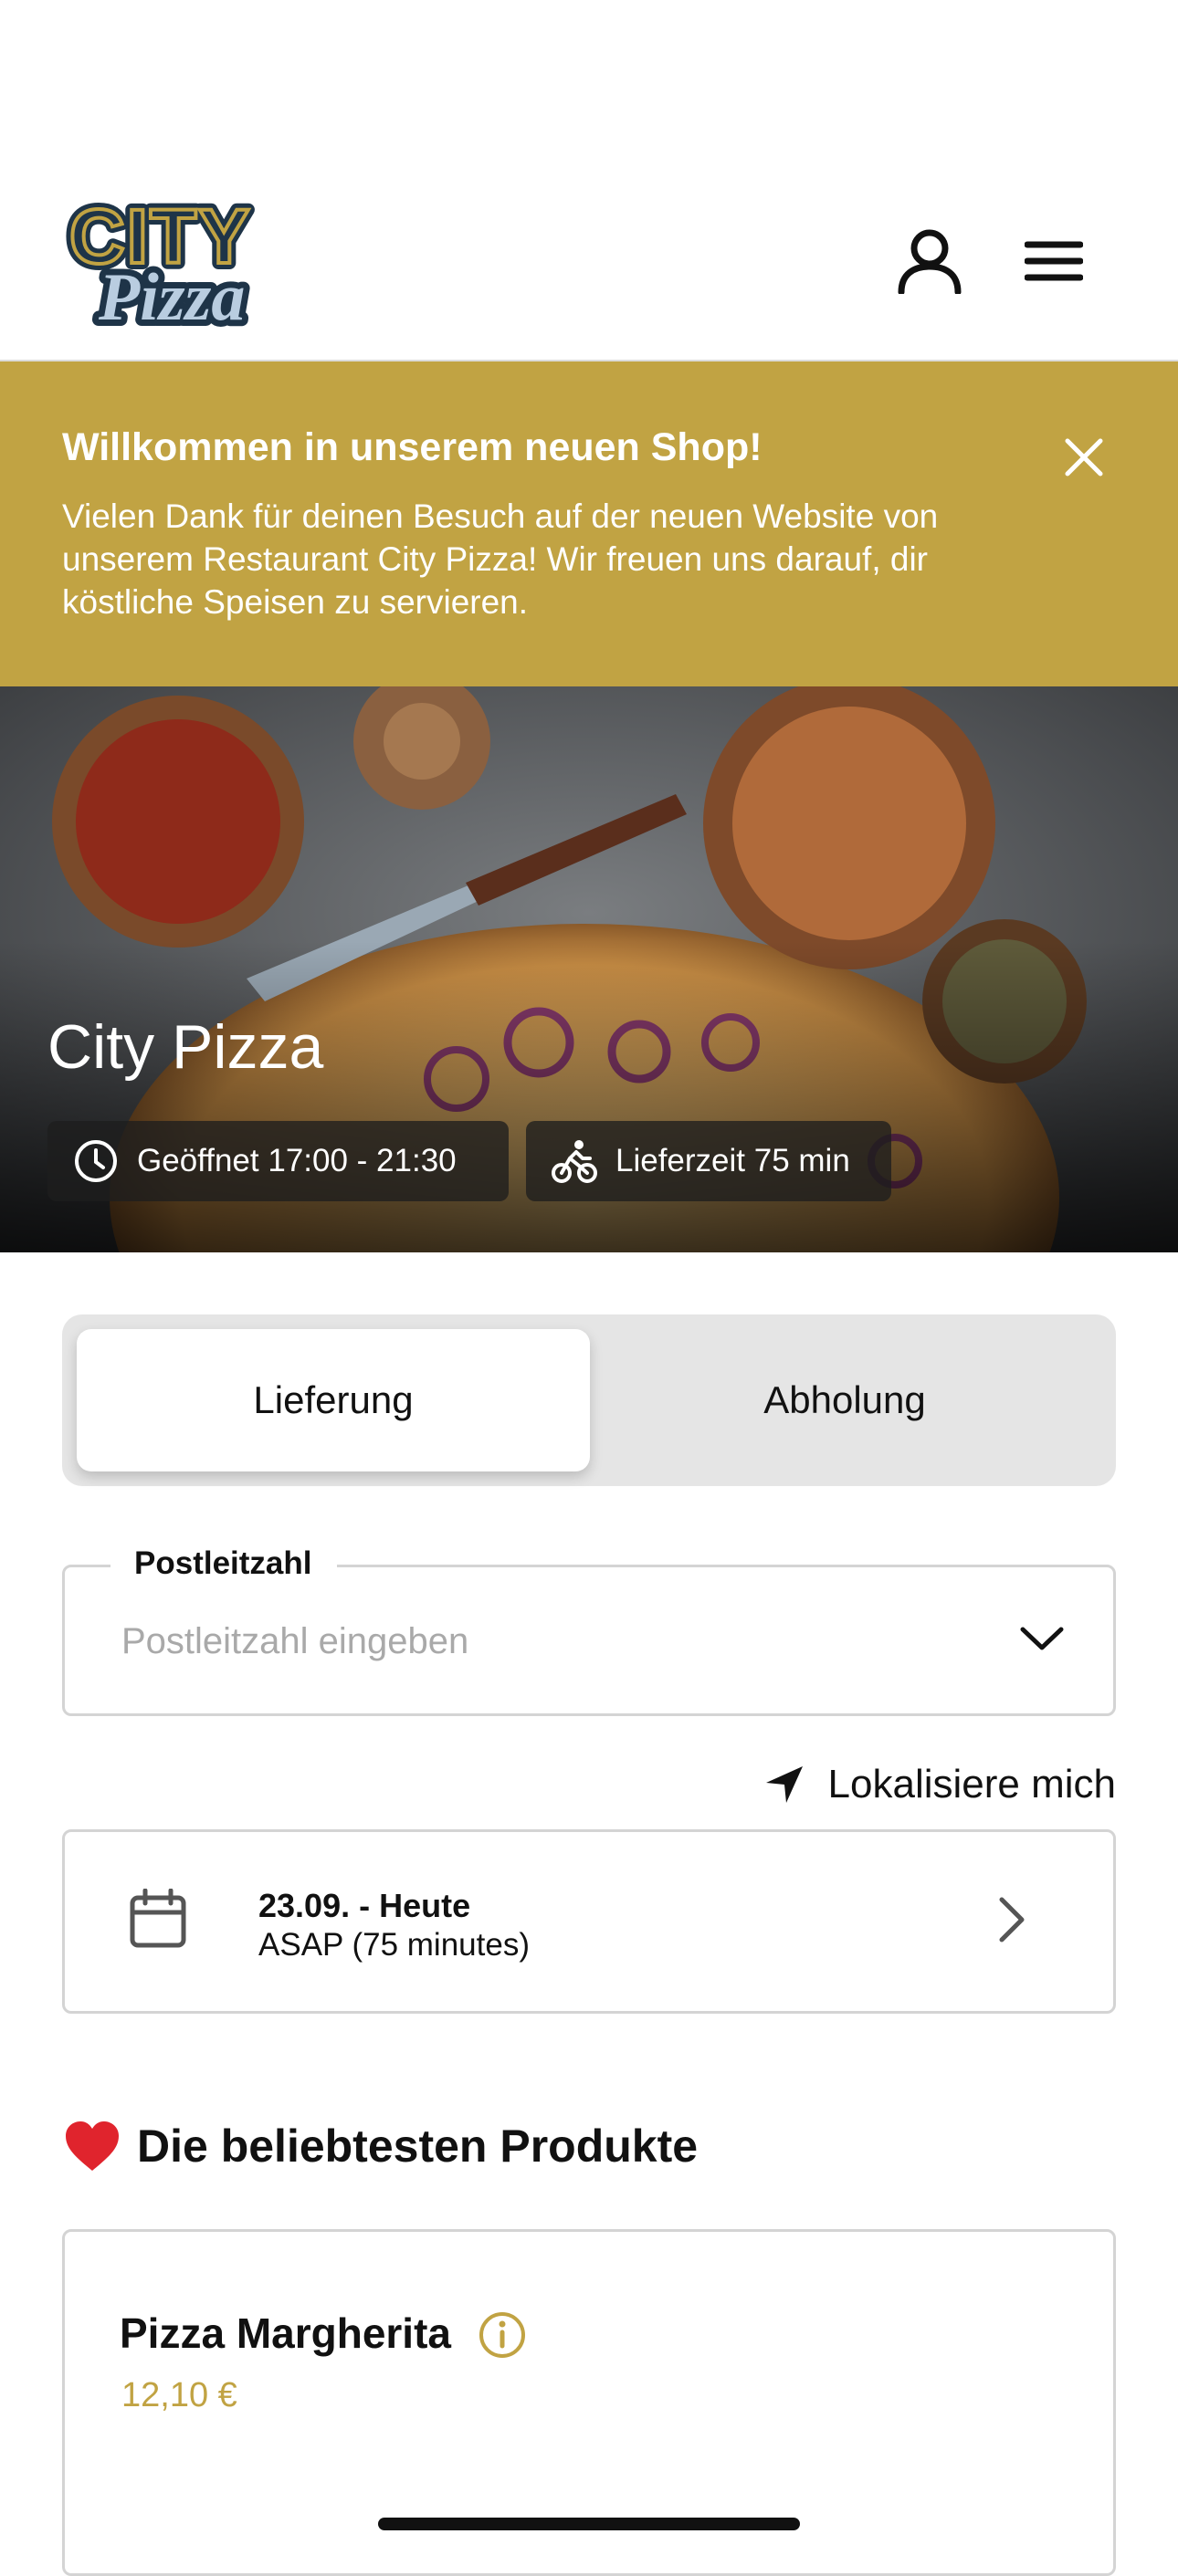 The width and height of the screenshot is (1178, 2576). What do you see at coordinates (96, 1161) in the screenshot?
I see `clock-icon` at bounding box center [96, 1161].